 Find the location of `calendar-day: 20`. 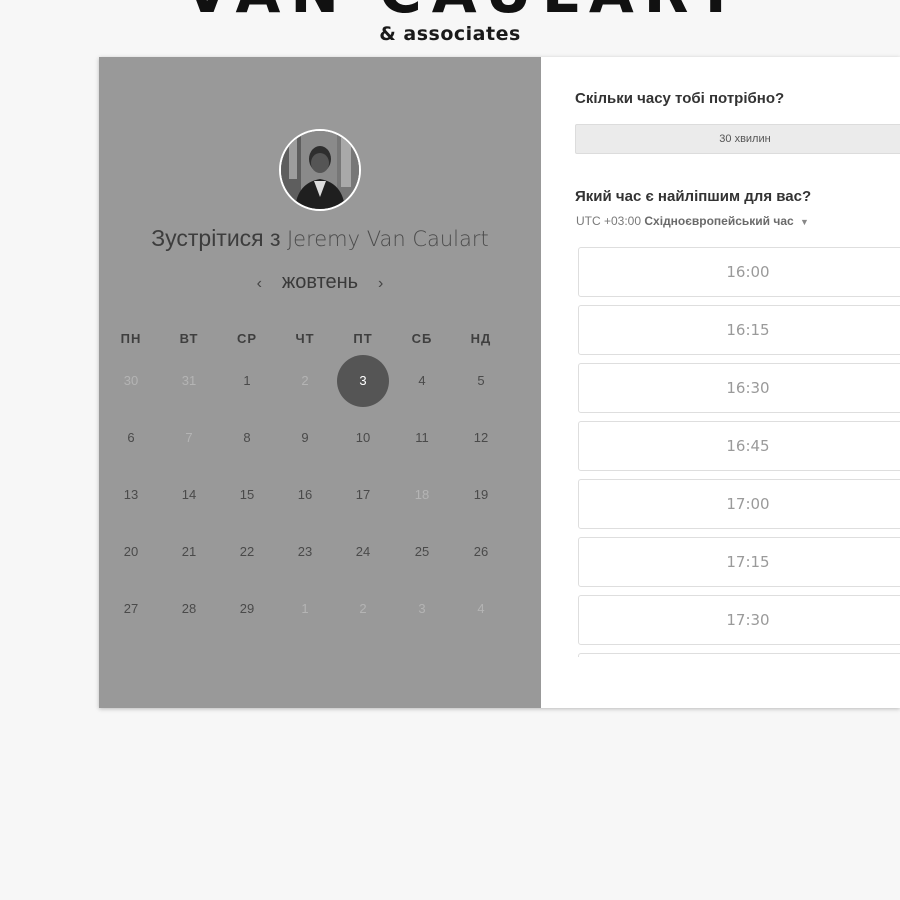

calendar-day: 20 is located at coordinates (131, 552).